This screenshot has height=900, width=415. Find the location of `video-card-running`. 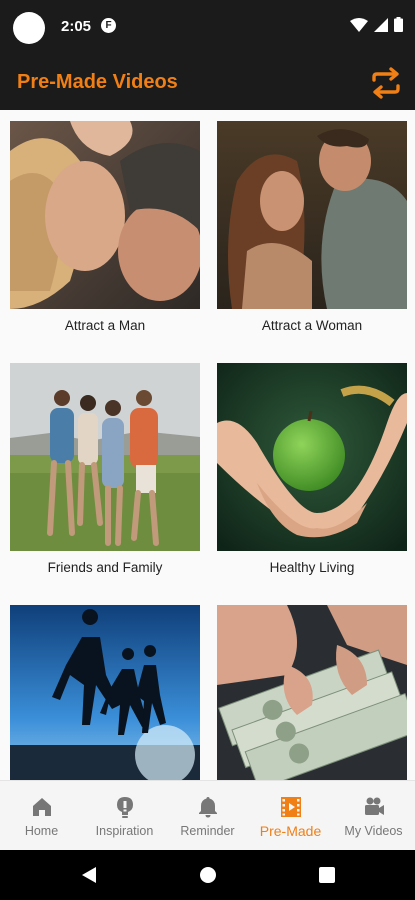

video-card-running is located at coordinates (105, 692).